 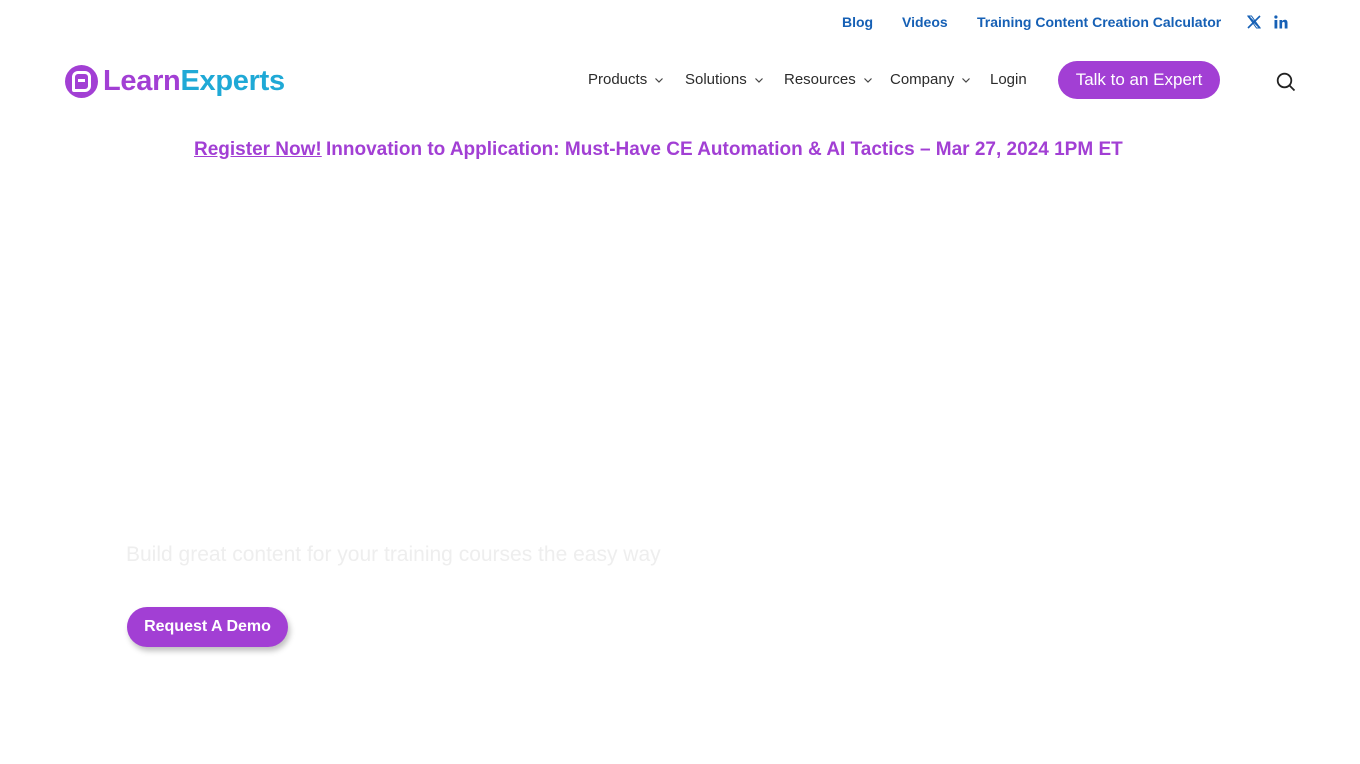 I want to click on calculator-link: Training Content Creation Calculator, so click(x=1099, y=22).